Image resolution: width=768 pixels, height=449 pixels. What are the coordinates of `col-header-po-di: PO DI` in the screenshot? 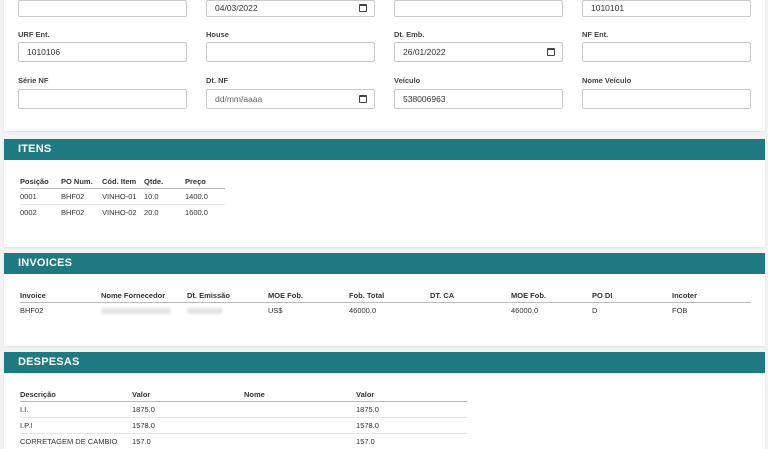 It's located at (632, 295).